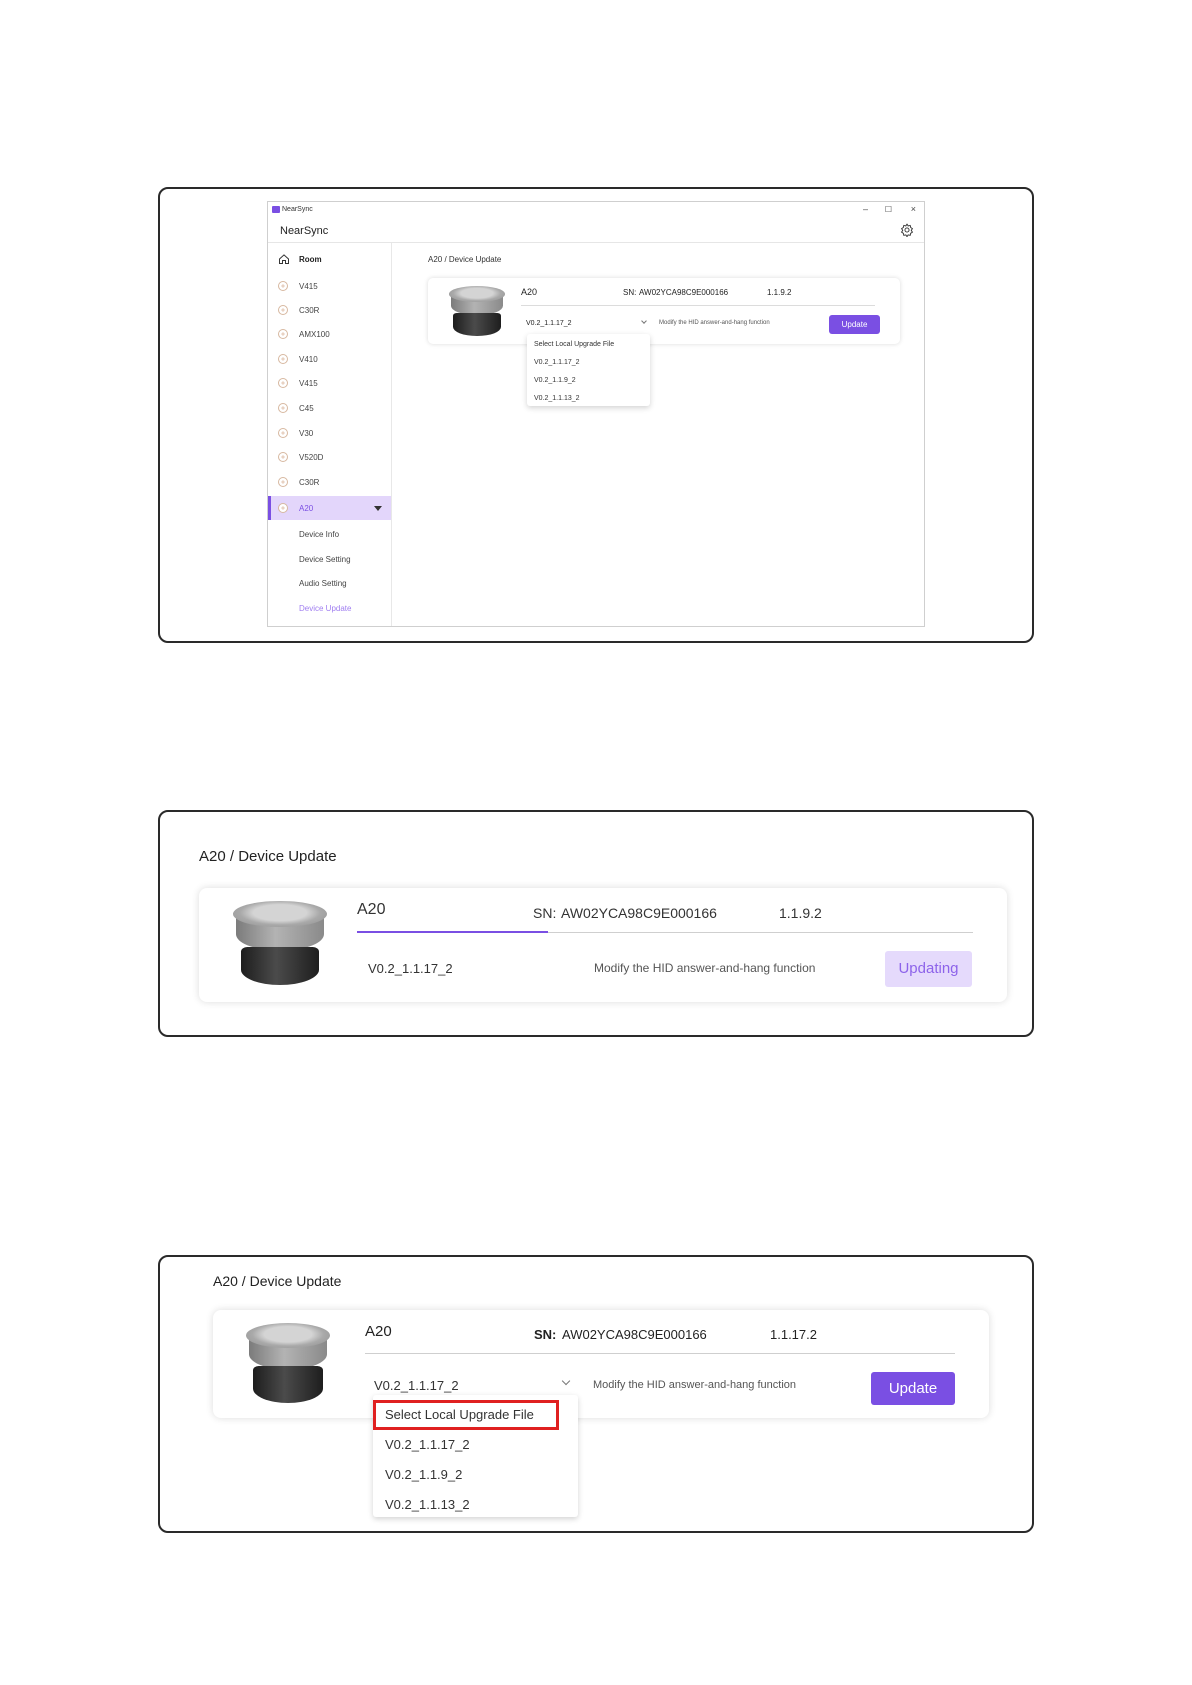  Describe the element at coordinates (452, 932) in the screenshot. I see `update-progress-bar` at that location.